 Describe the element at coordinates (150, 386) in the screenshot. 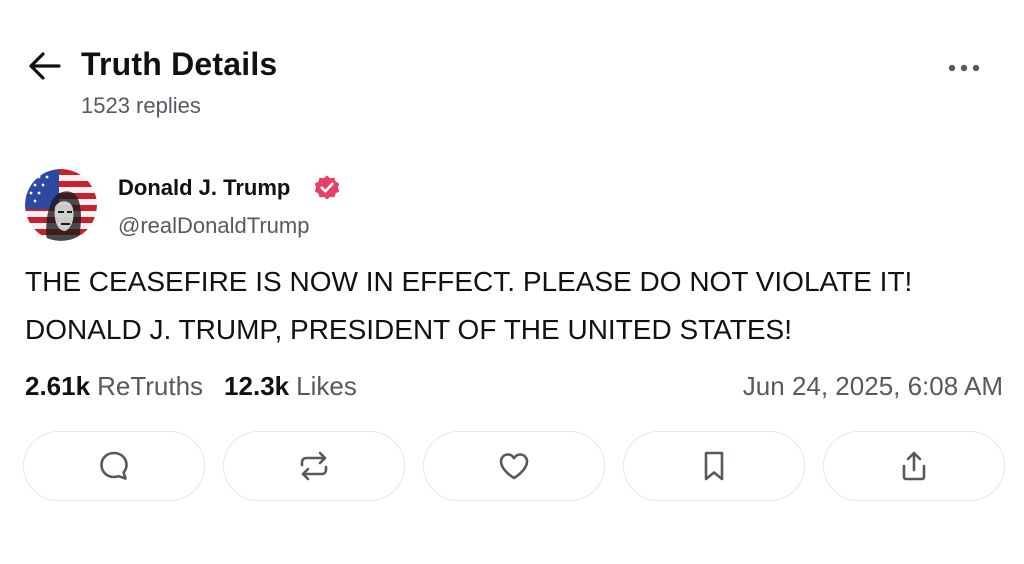

I see `retruths-label: ReTruths` at that location.